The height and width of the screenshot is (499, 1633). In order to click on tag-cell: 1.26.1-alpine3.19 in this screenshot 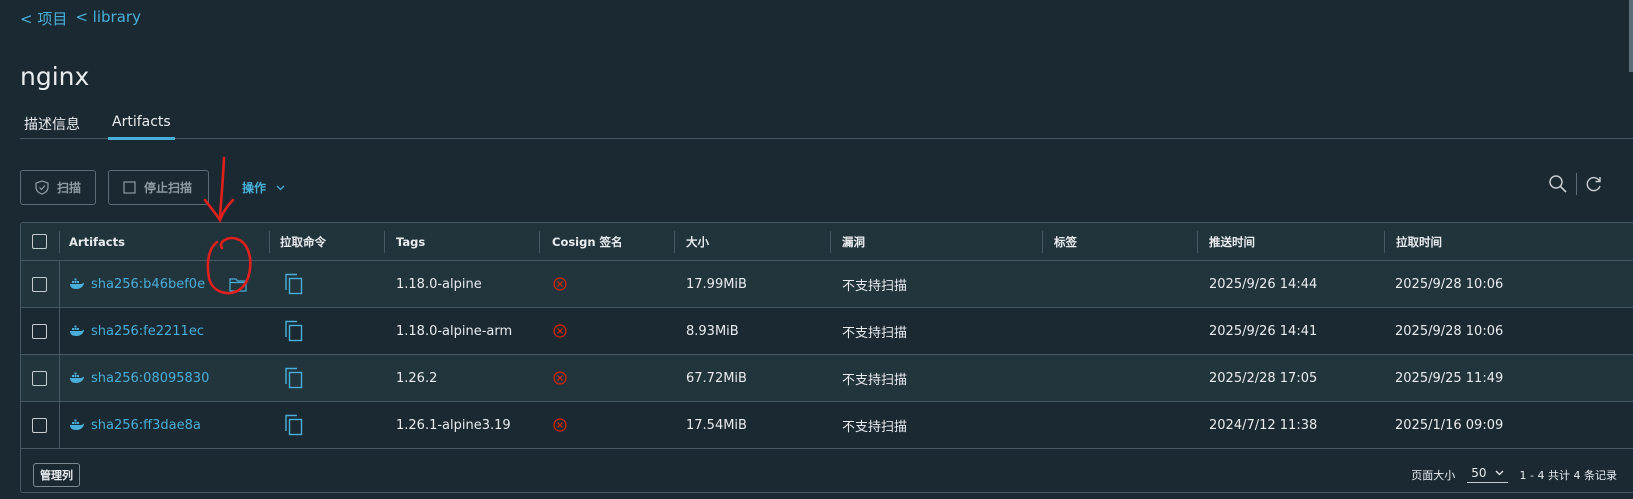, I will do `click(453, 425)`.